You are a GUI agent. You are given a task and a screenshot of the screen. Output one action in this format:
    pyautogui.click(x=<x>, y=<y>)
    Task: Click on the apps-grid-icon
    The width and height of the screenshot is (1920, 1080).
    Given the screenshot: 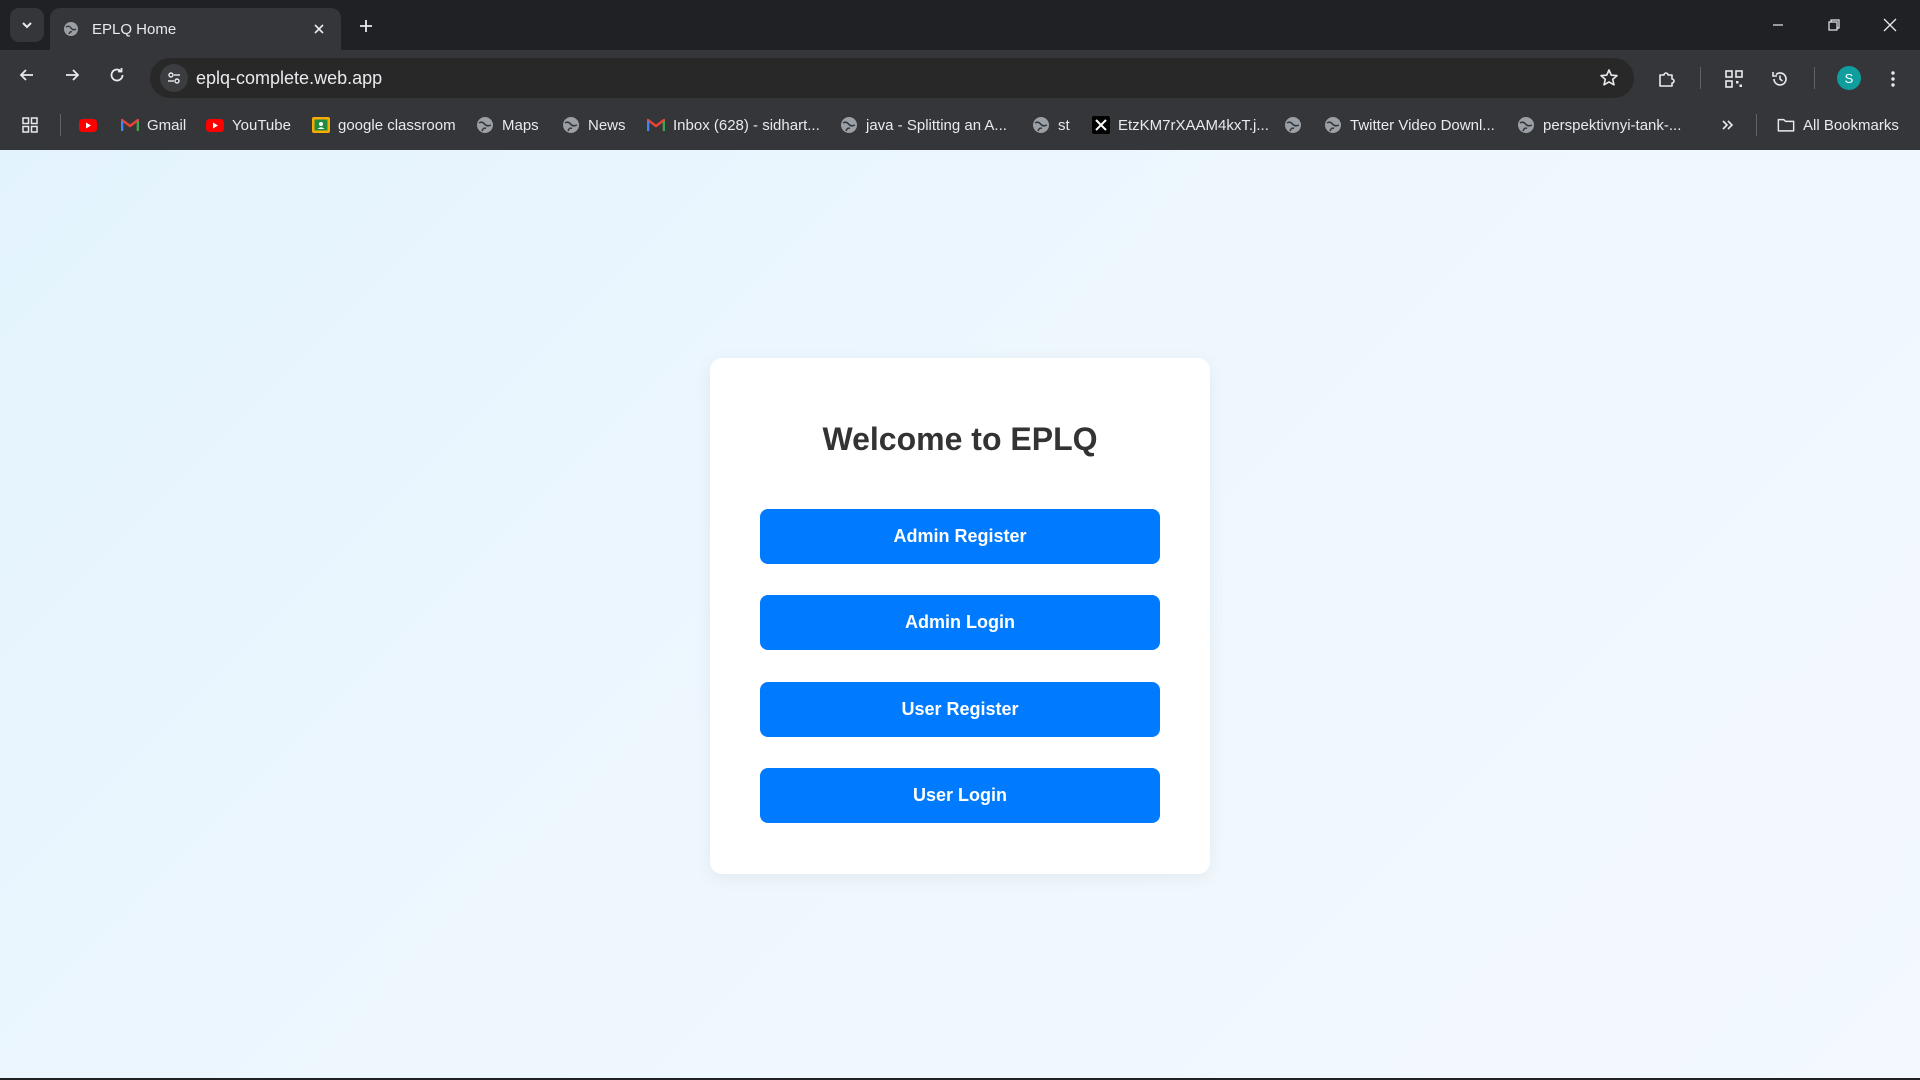 What is the action you would take?
    pyautogui.click(x=30, y=125)
    